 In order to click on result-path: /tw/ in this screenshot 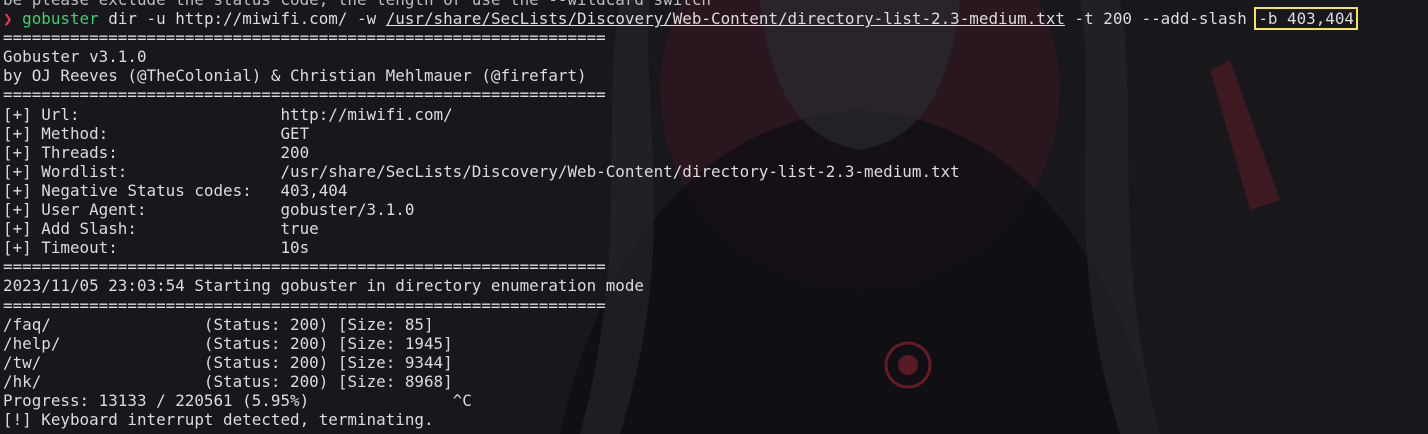, I will do `click(103, 362)`.